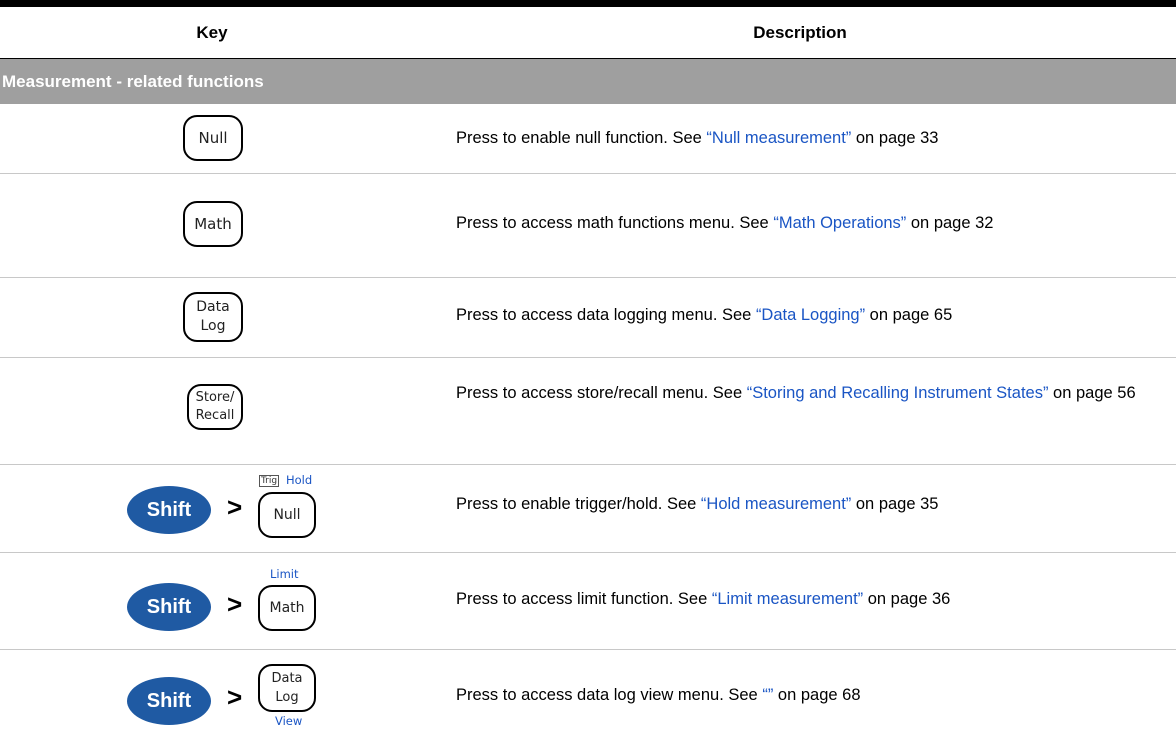 The width and height of the screenshot is (1176, 740). Describe the element at coordinates (212, 32) in the screenshot. I see `column-header-key: Key` at that location.